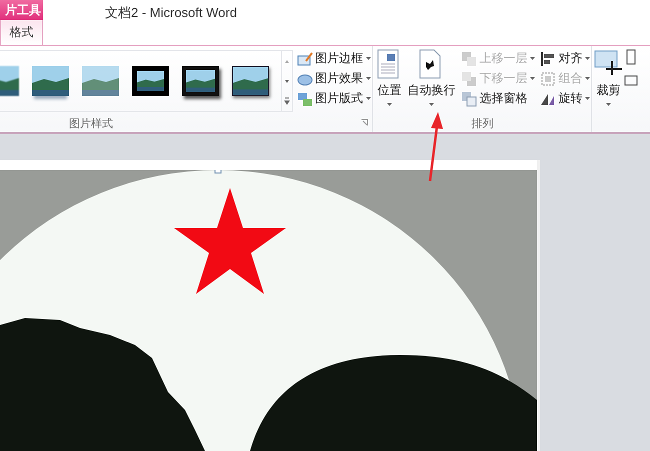 This screenshot has width=650, height=451. Describe the element at coordinates (334, 98) in the screenshot. I see `ribbon-command: 图片版式` at that location.